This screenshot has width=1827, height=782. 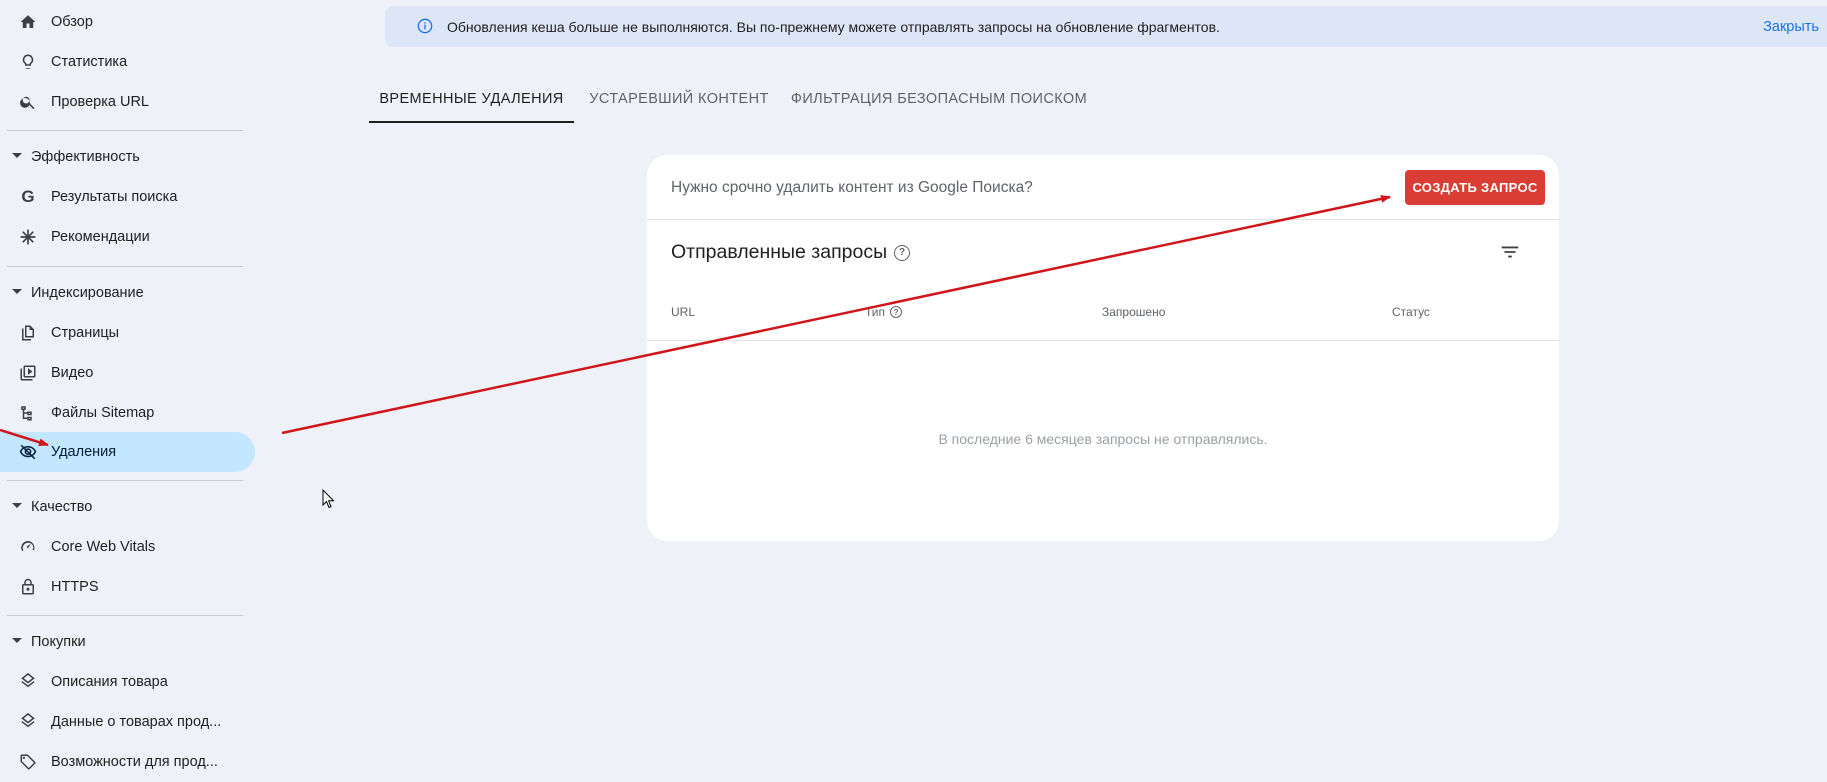 I want to click on create-request-button: СОЗДАТЬ ЗАПРОС, so click(x=1475, y=187).